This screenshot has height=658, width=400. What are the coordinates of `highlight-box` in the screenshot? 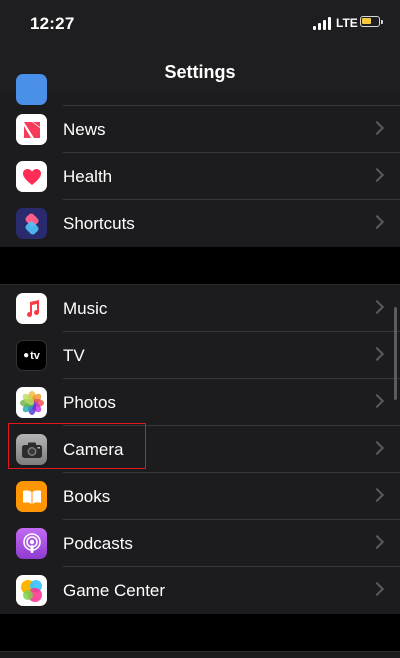 It's located at (77, 446).